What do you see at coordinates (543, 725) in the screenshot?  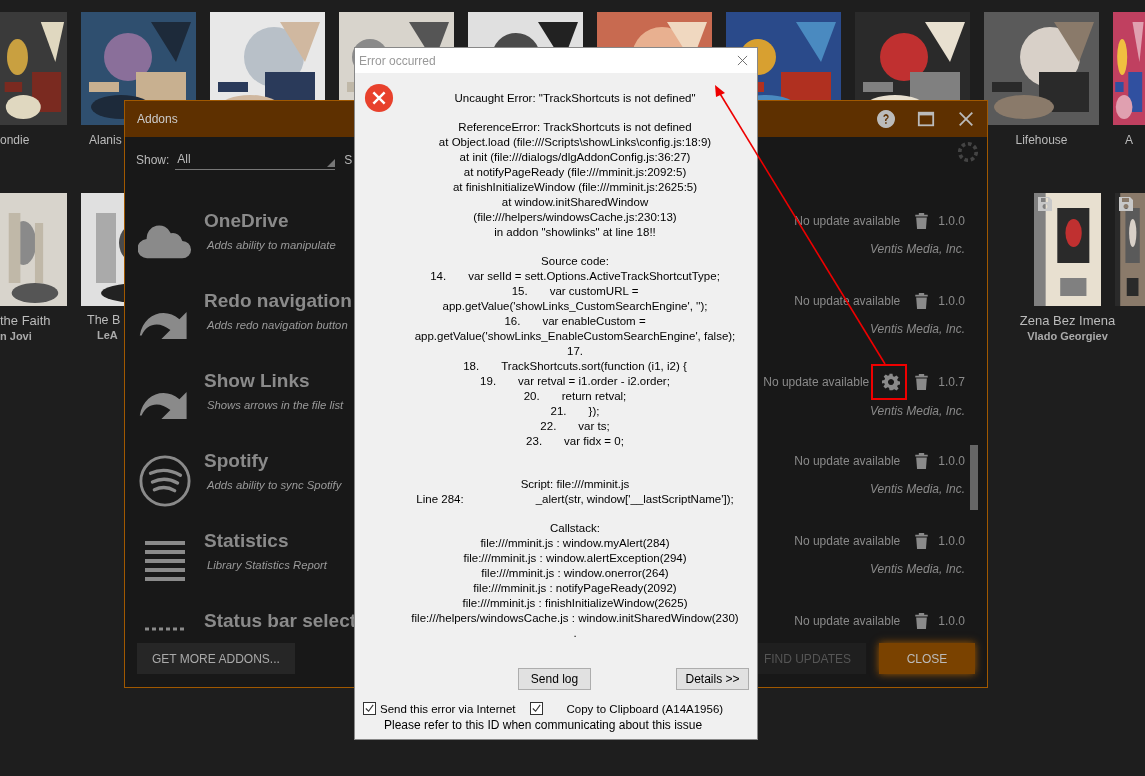 I see `note-text: Please refer to this ID when communicating about this issue` at bounding box center [543, 725].